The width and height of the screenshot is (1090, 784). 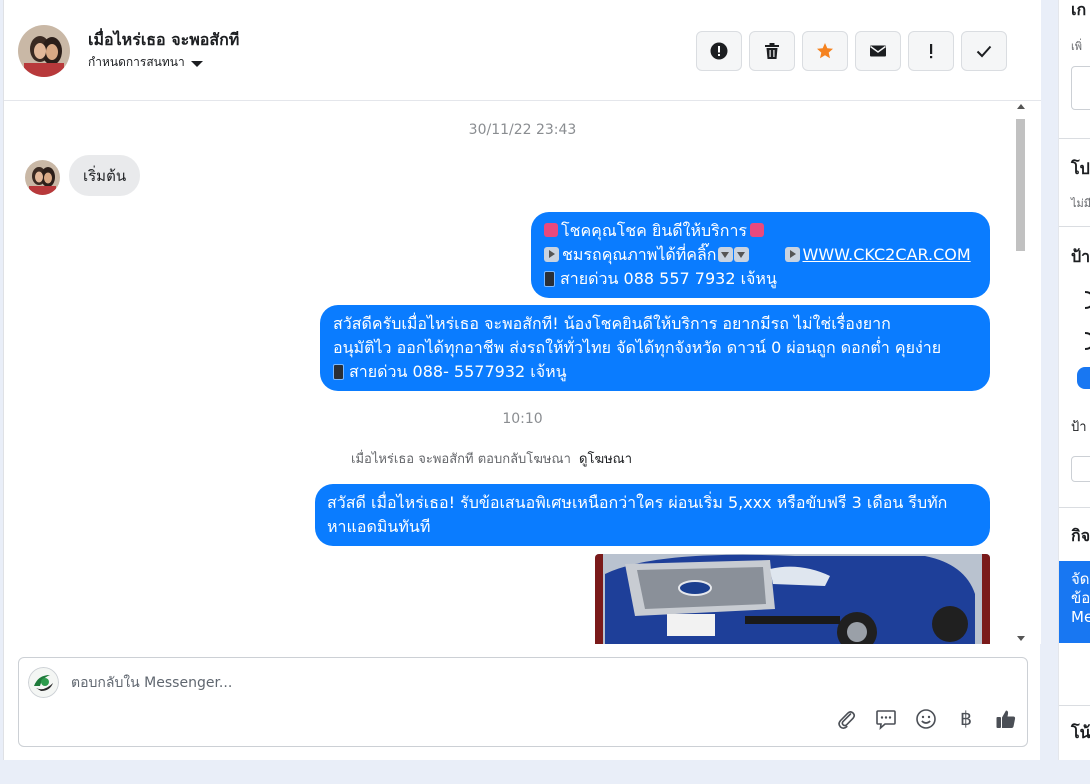 I want to click on reply-composer: ฿, so click(x=523, y=702).